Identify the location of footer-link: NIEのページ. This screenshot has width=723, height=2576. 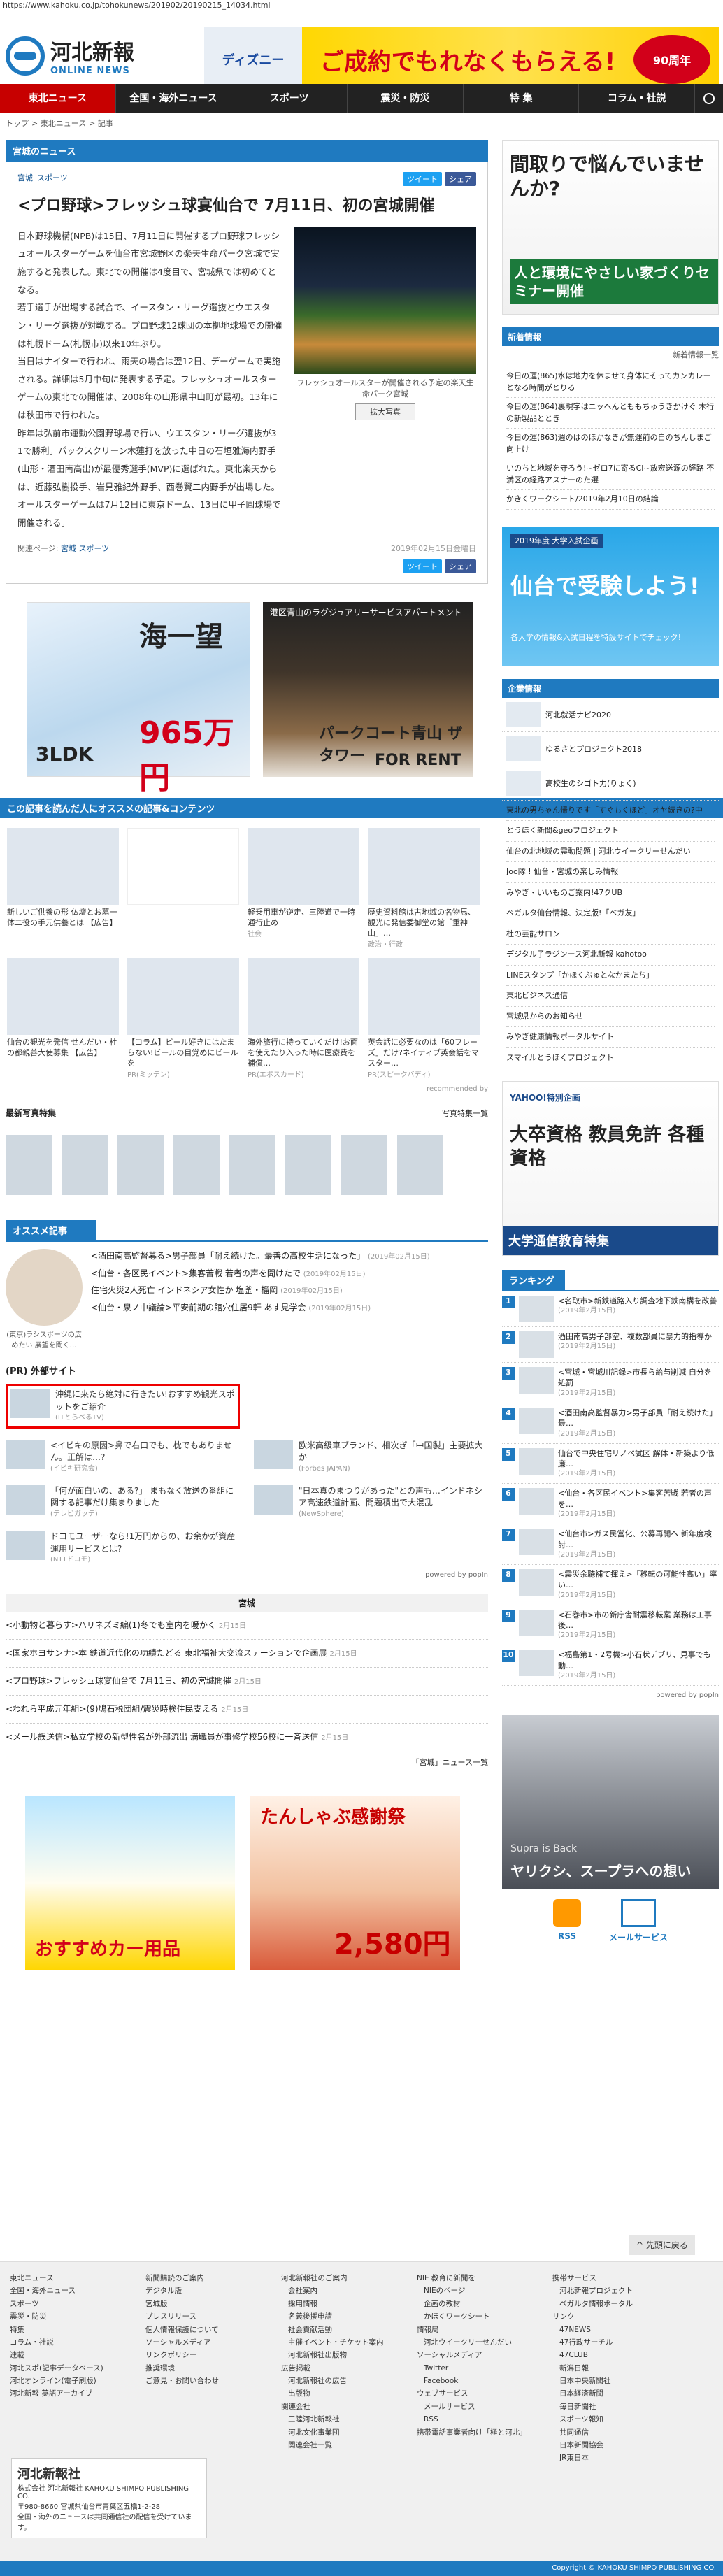
(480, 2290).